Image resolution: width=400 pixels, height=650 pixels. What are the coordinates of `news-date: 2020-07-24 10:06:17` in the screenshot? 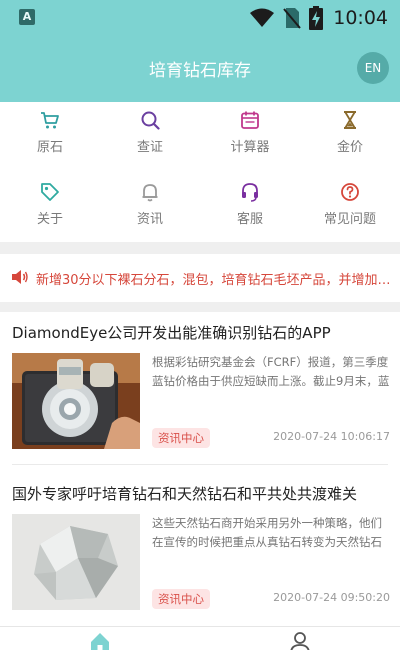 It's located at (331, 436).